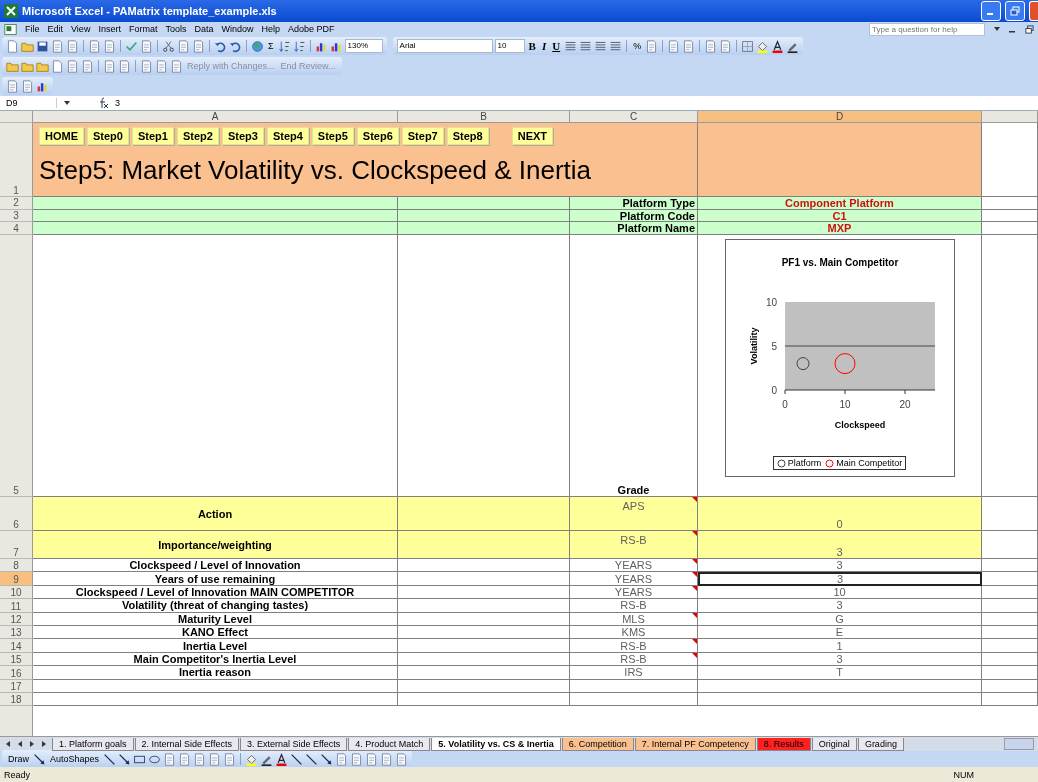  Describe the element at coordinates (16, 160) in the screenshot. I see `row-header: 1` at that location.